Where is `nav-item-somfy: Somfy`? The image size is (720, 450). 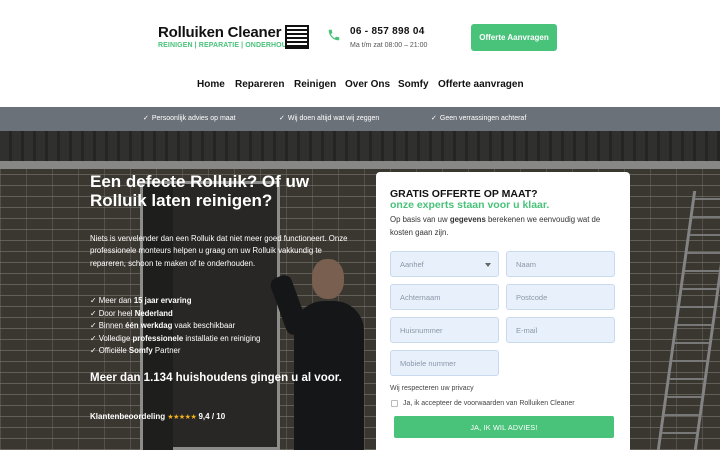 nav-item-somfy: Somfy is located at coordinates (413, 84).